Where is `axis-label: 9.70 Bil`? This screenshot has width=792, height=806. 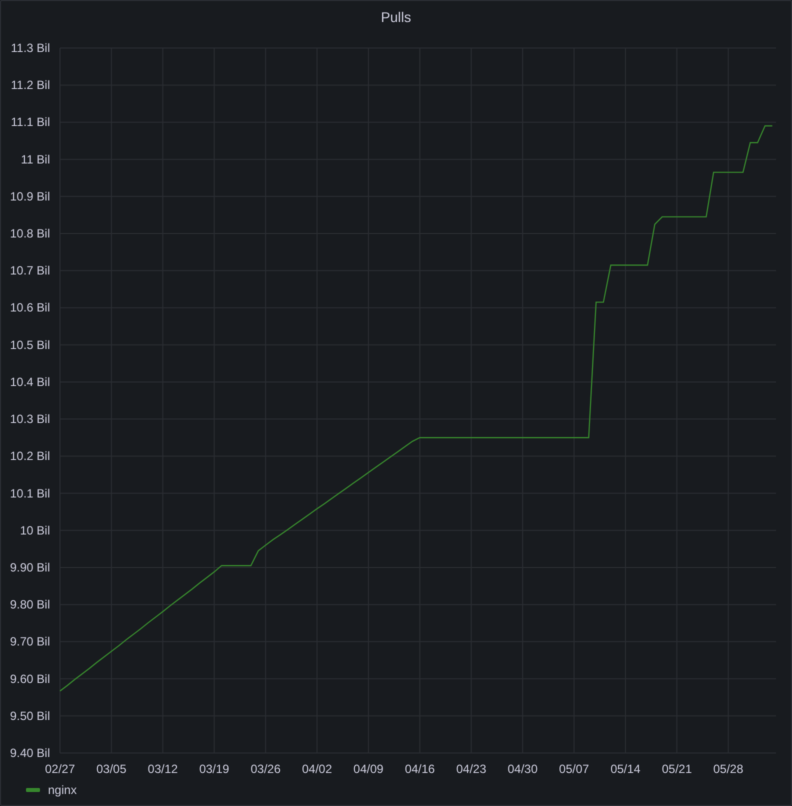
axis-label: 9.70 Bil is located at coordinates (30, 641).